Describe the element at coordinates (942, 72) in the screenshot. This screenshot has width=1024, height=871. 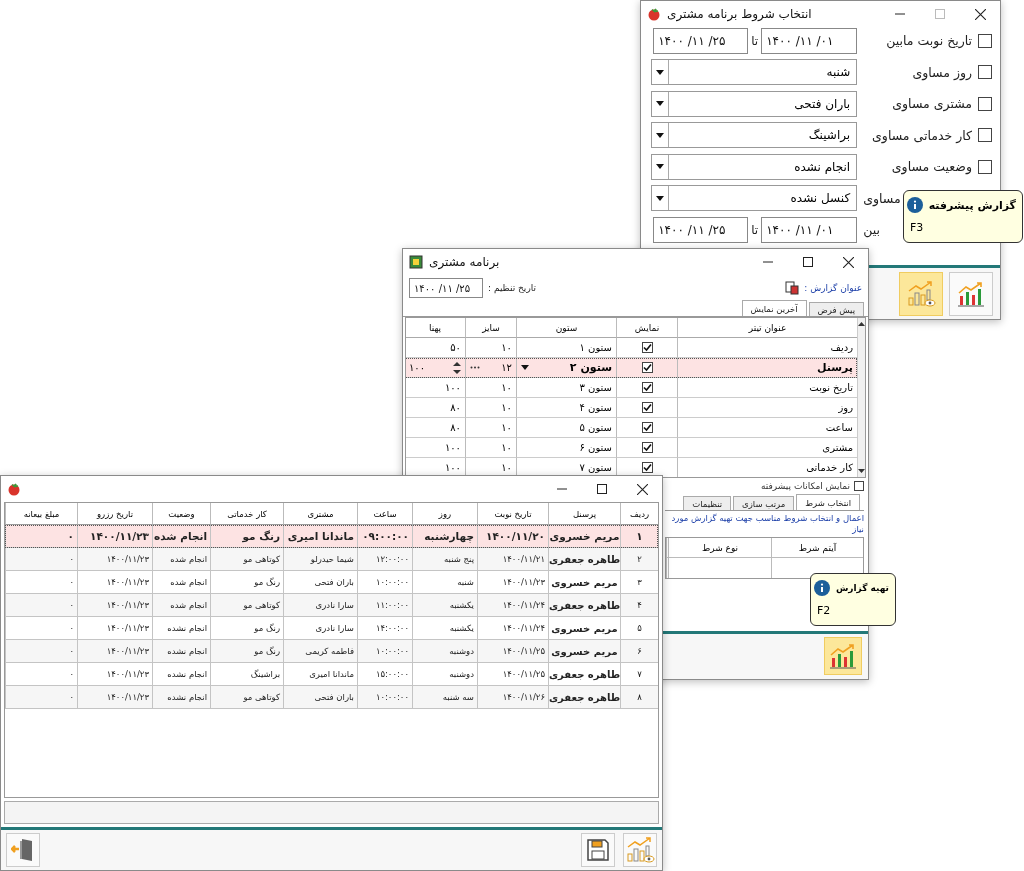
I see `condition-label: روز مساوی` at that location.